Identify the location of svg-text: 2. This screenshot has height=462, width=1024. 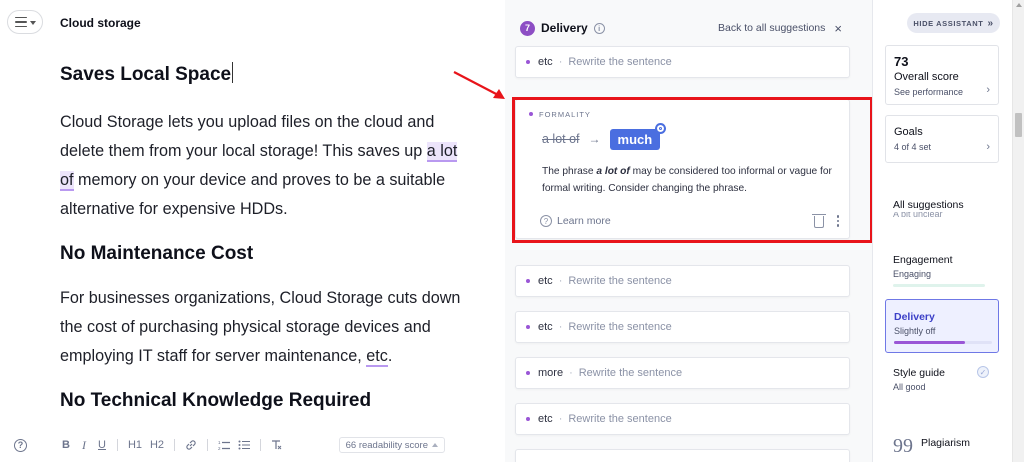
(219, 448).